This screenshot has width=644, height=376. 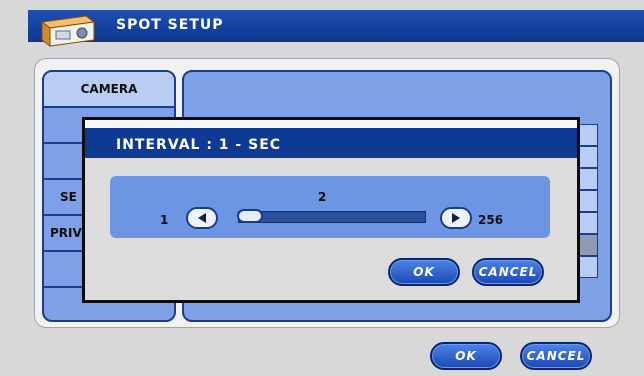 I want to click on decrease-button, so click(x=202, y=218).